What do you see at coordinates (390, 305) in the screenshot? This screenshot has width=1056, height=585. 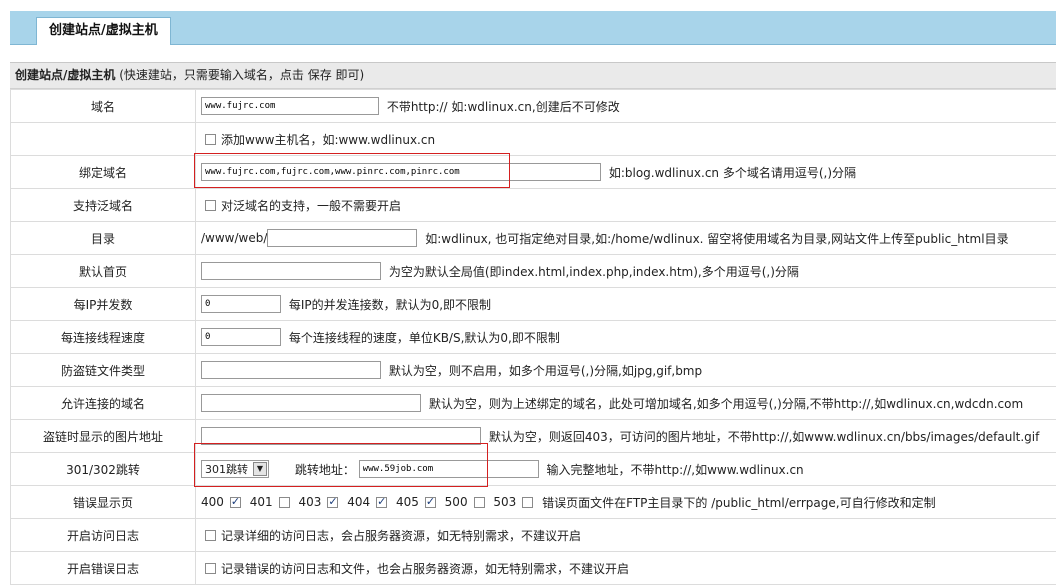 I see `per-ip-hint: 每IP的并发连接数，默认为0,即不限制` at bounding box center [390, 305].